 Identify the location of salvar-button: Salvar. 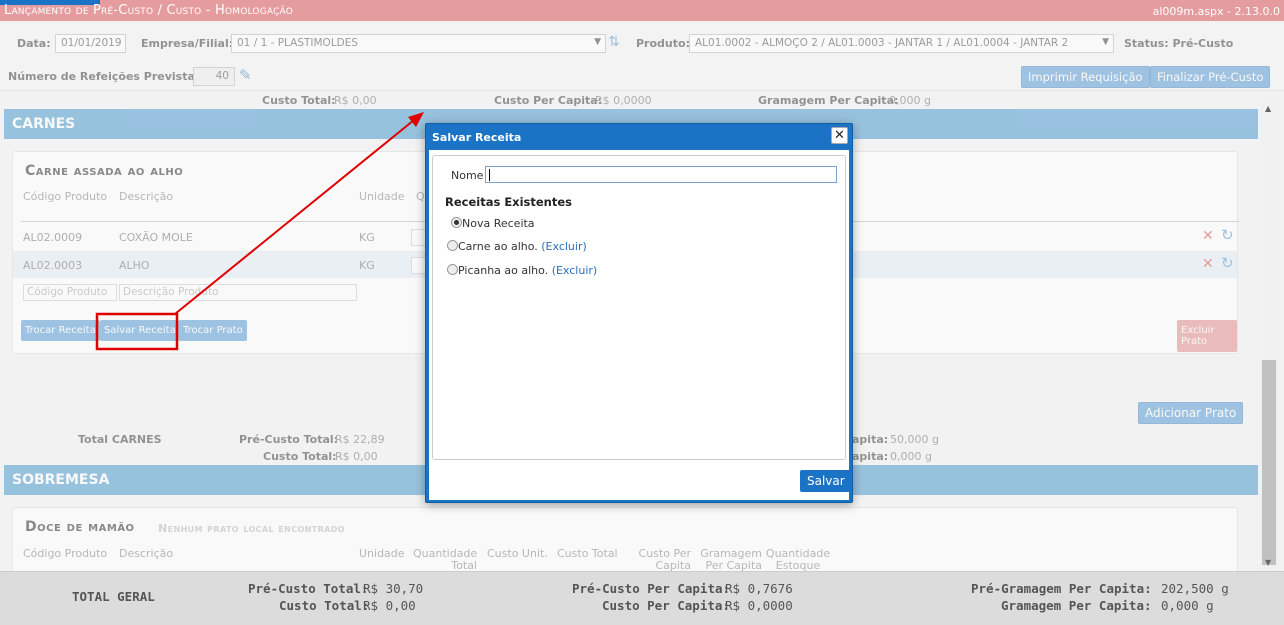
(826, 481).